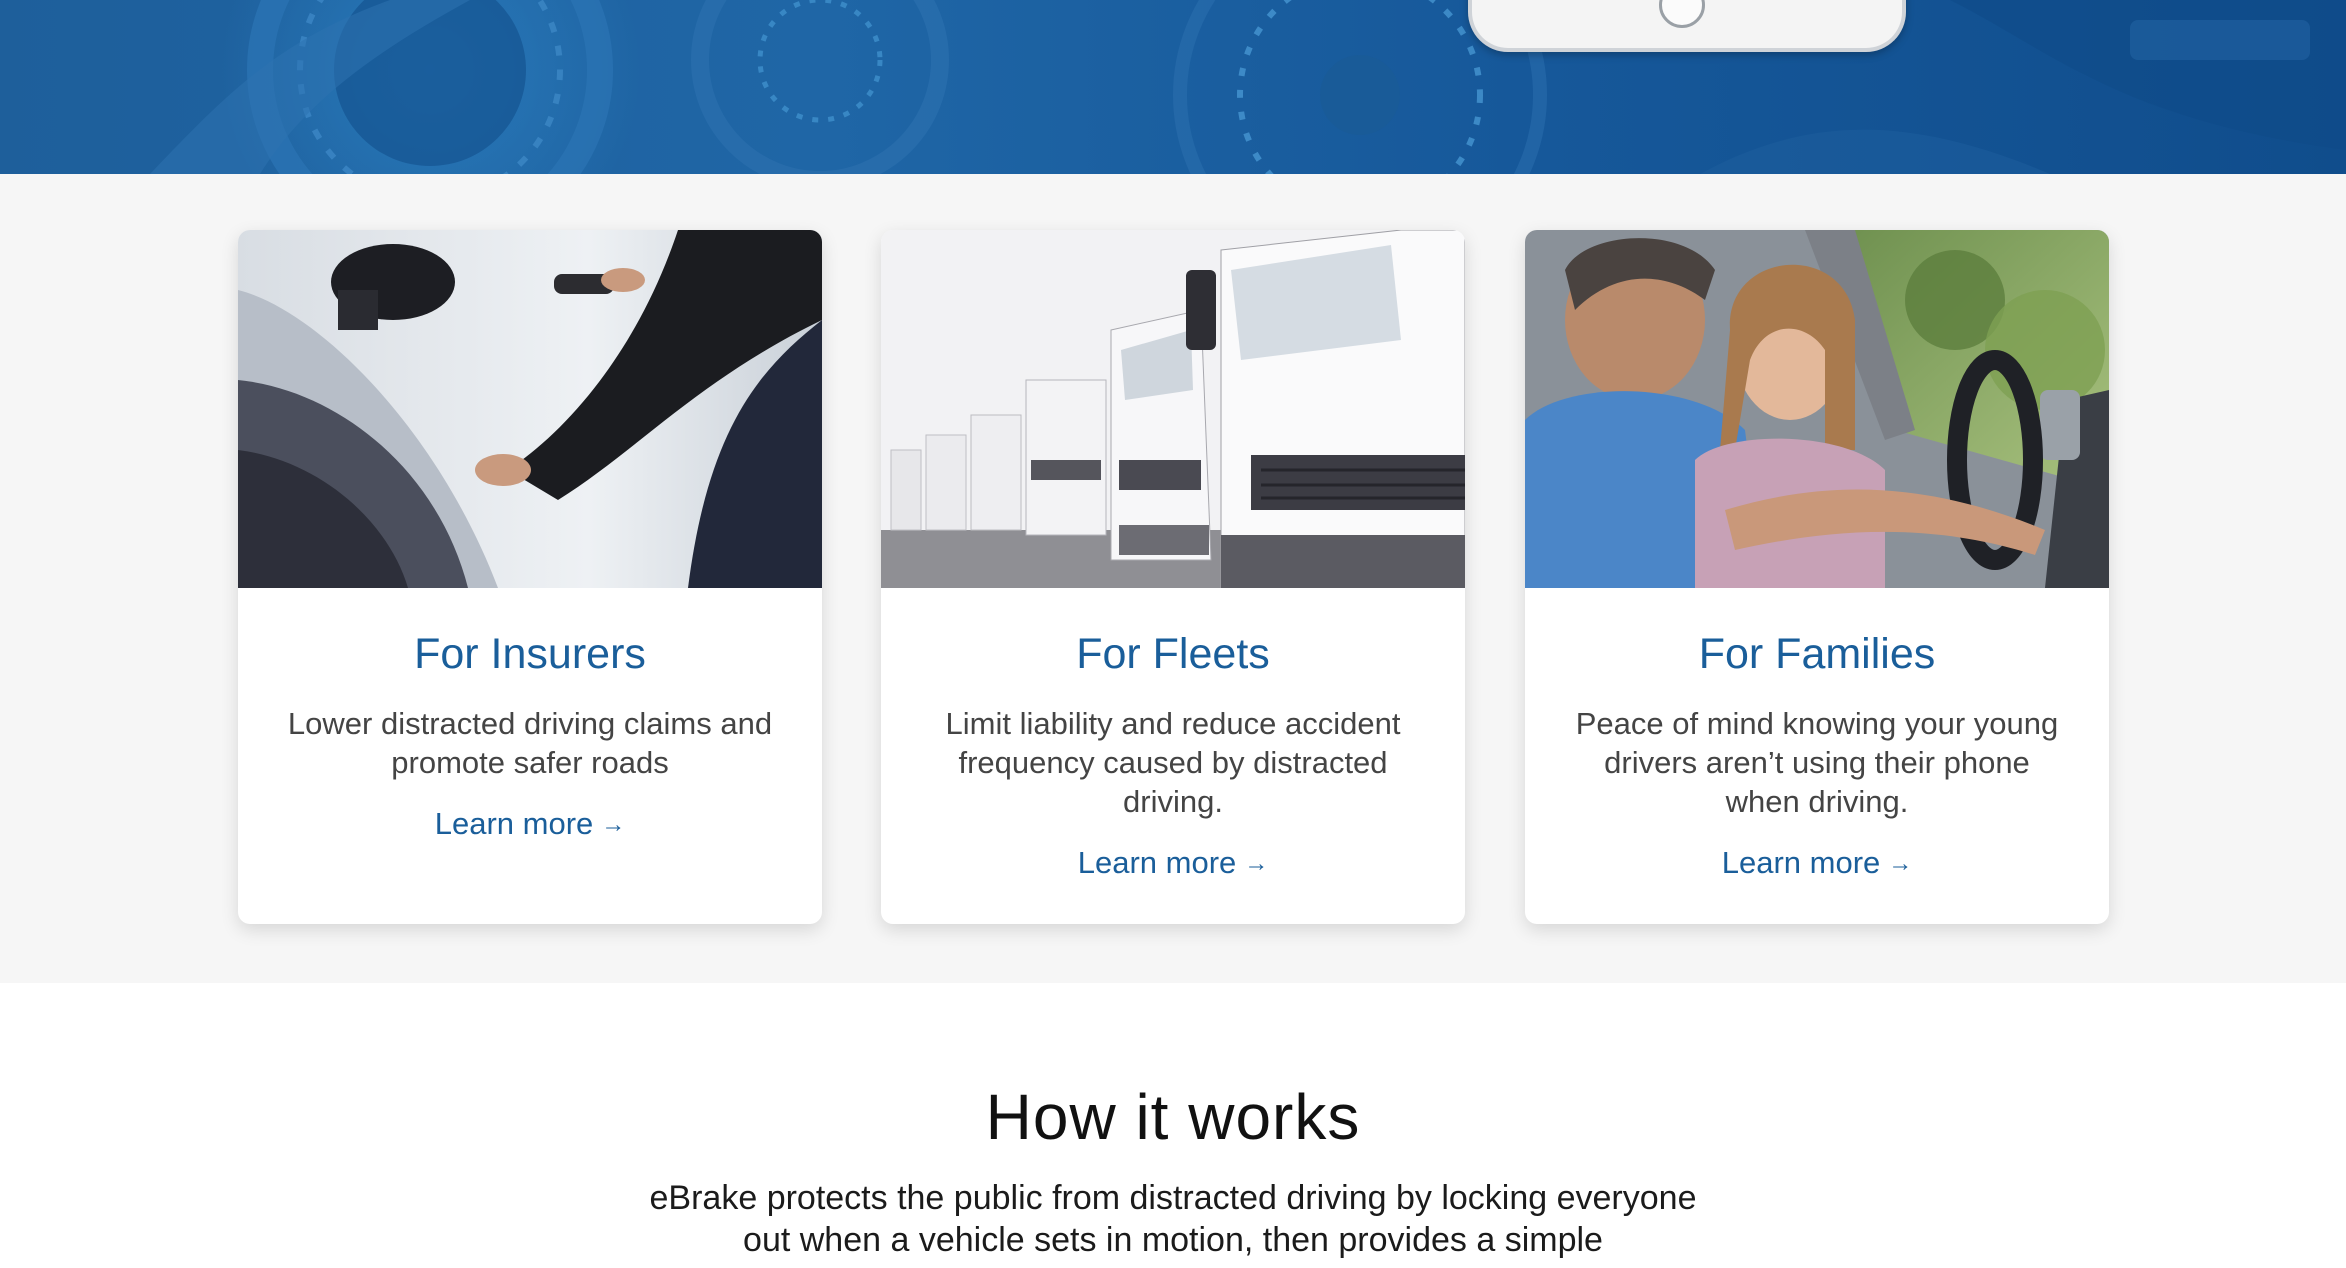  I want to click on dashboard-background-image, so click(1248, 87).